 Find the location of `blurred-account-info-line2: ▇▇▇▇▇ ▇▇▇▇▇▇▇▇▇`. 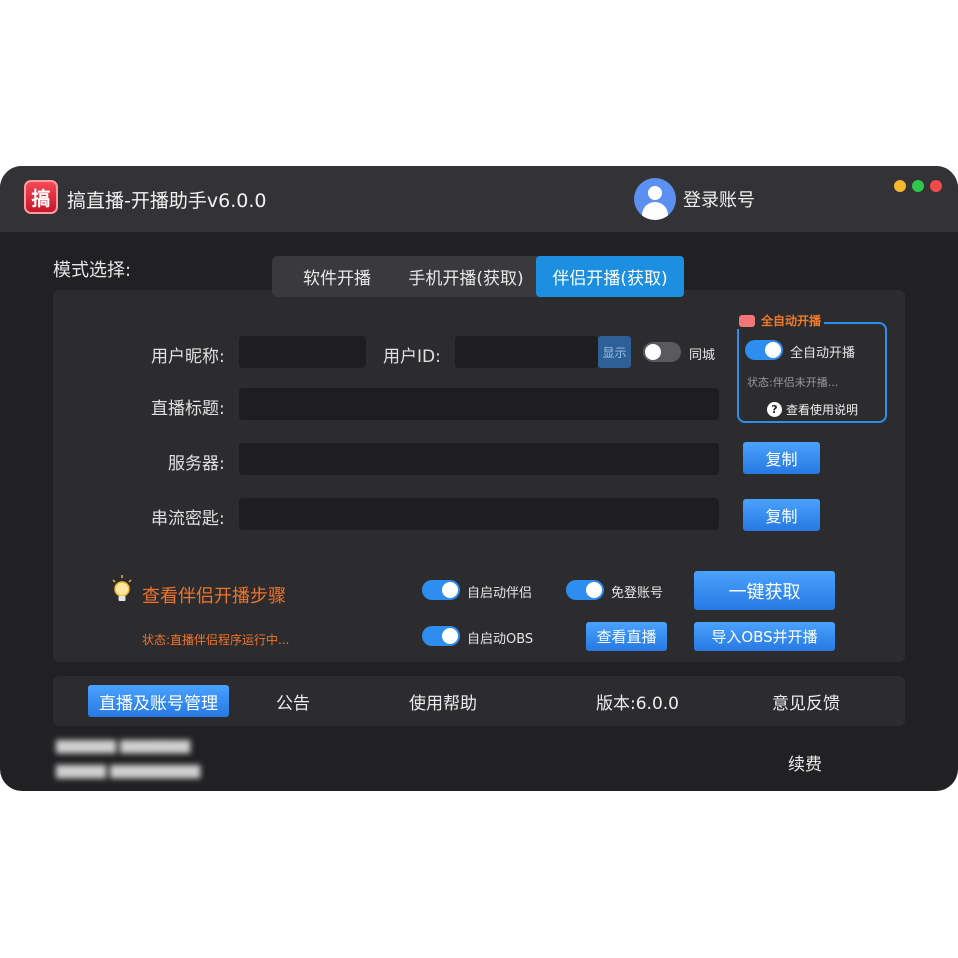

blurred-account-info-line2: ▇▇▇▇▇ ▇▇▇▇▇▇▇▇▇ is located at coordinates (128, 771).